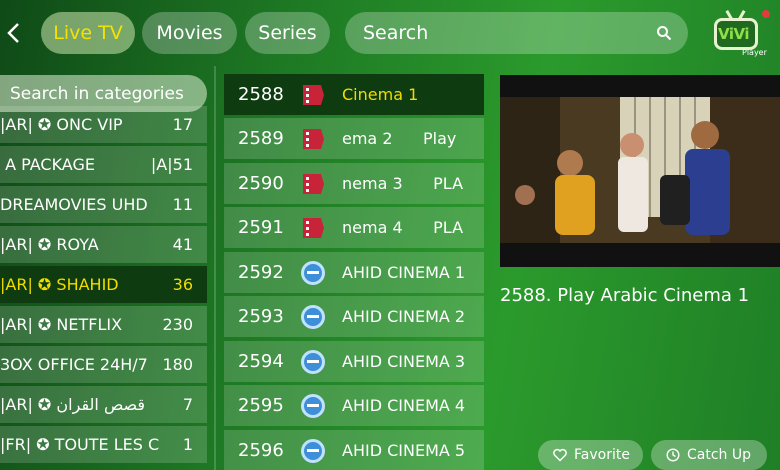  What do you see at coordinates (399, 138) in the screenshot?
I see `channel-name: ema 2 Play` at bounding box center [399, 138].